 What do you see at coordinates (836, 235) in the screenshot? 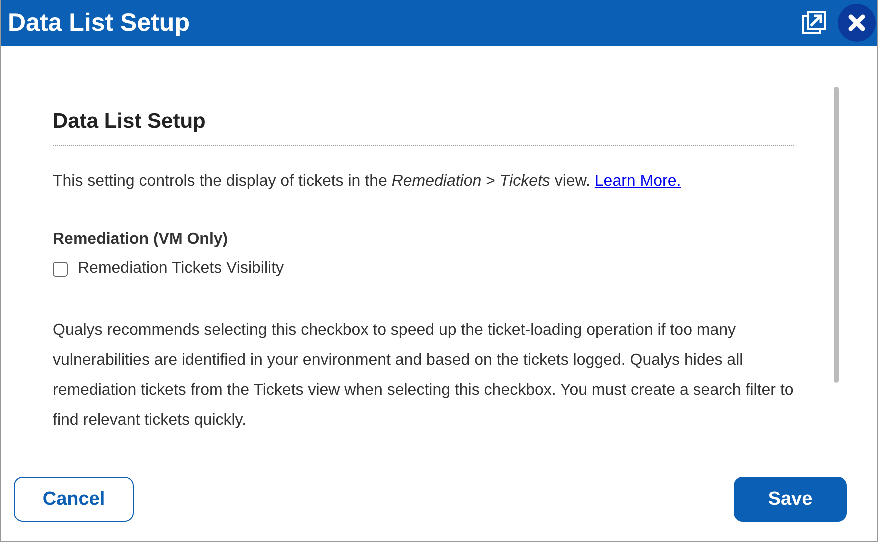
I see `scrollbar` at bounding box center [836, 235].